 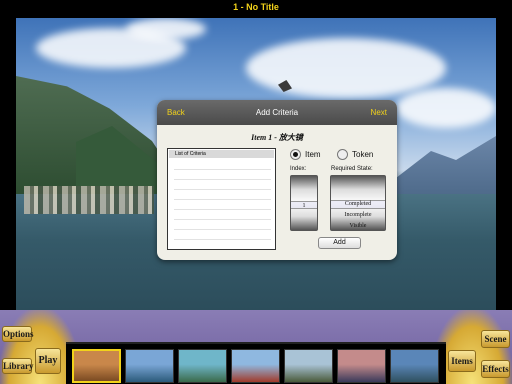 I want to click on state-option-completed: Completed, so click(x=358, y=204).